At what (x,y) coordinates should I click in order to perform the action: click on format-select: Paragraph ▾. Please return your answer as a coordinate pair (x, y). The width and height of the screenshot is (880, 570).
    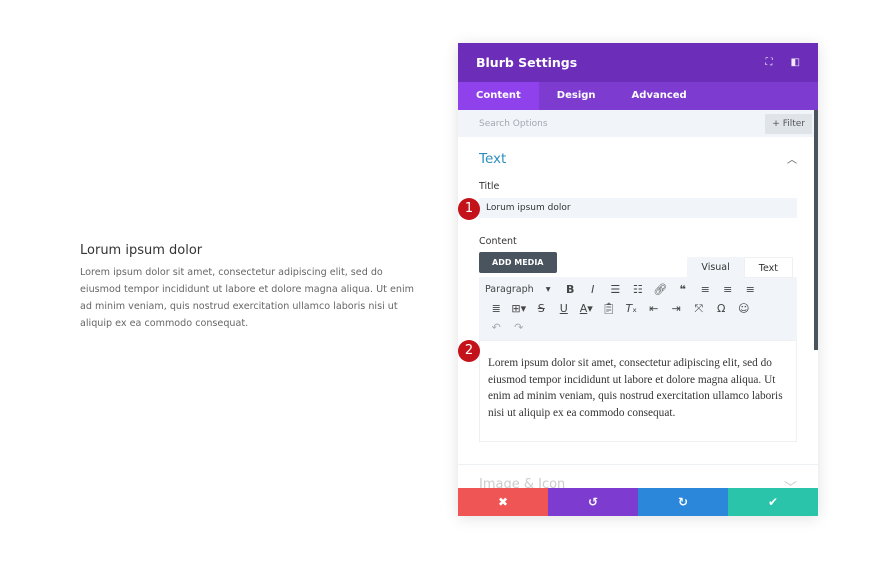
    Looking at the image, I should click on (522, 289).